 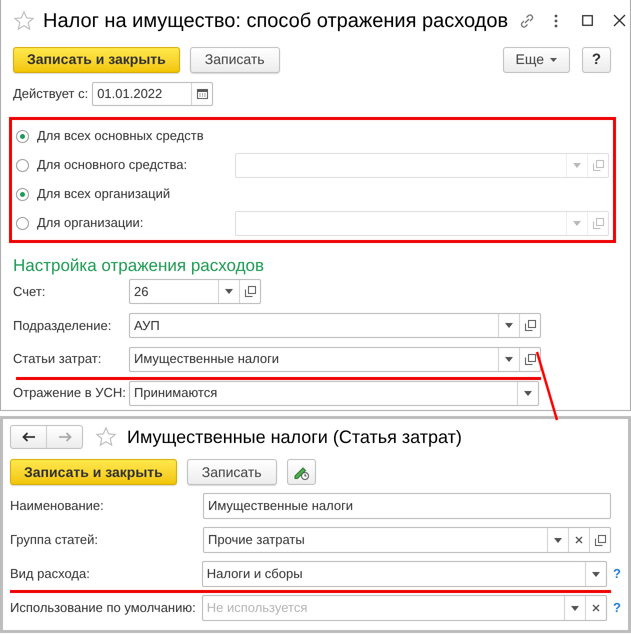 I want to click on more-button: Еще, so click(x=536, y=59).